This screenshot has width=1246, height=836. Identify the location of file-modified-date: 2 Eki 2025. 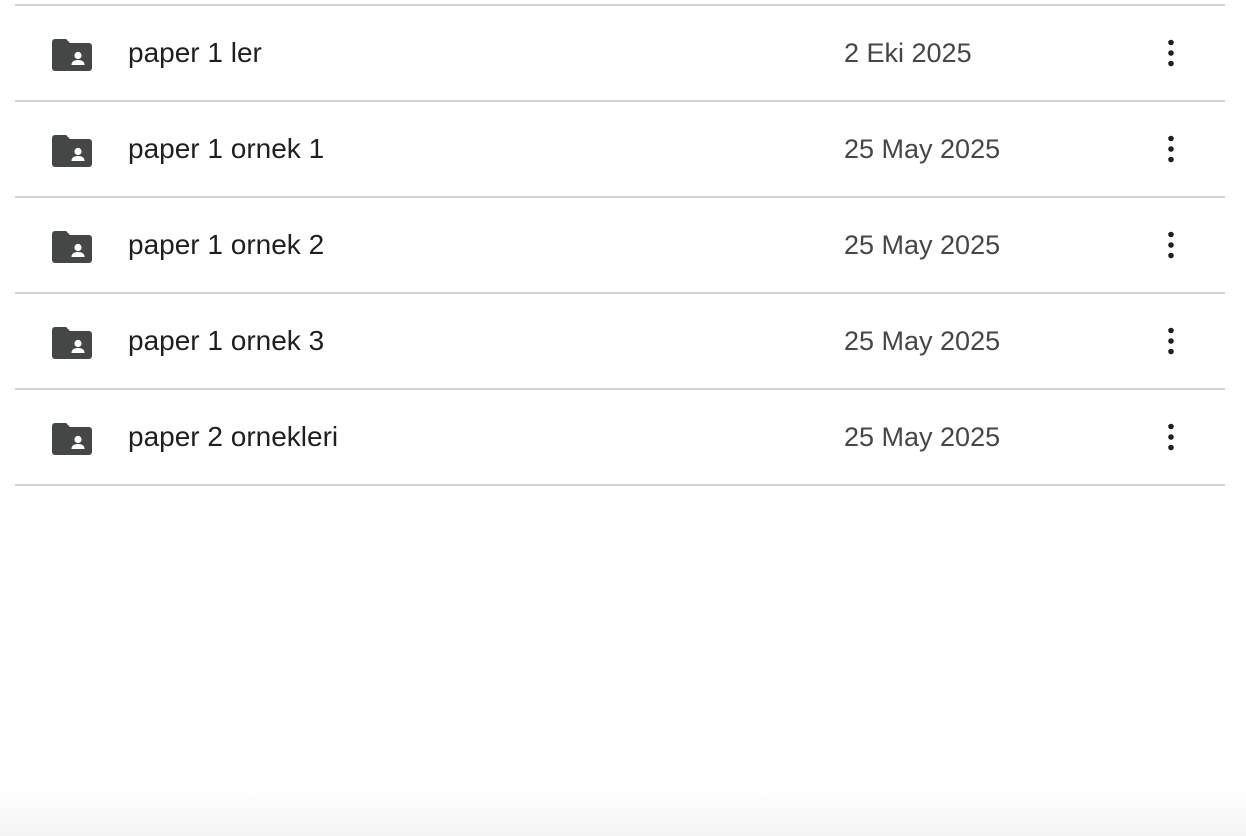
(908, 53).